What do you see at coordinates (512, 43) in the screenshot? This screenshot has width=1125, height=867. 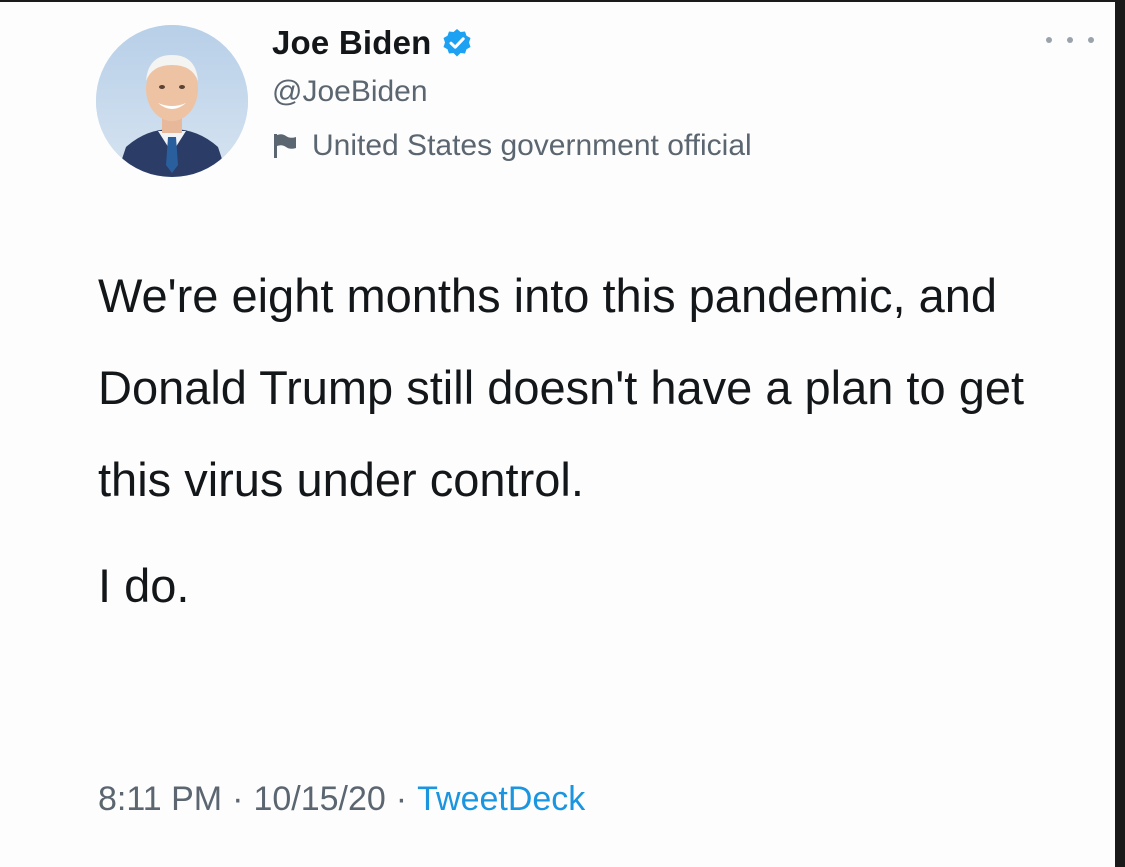 I see `name-row: Joe Biden` at bounding box center [512, 43].